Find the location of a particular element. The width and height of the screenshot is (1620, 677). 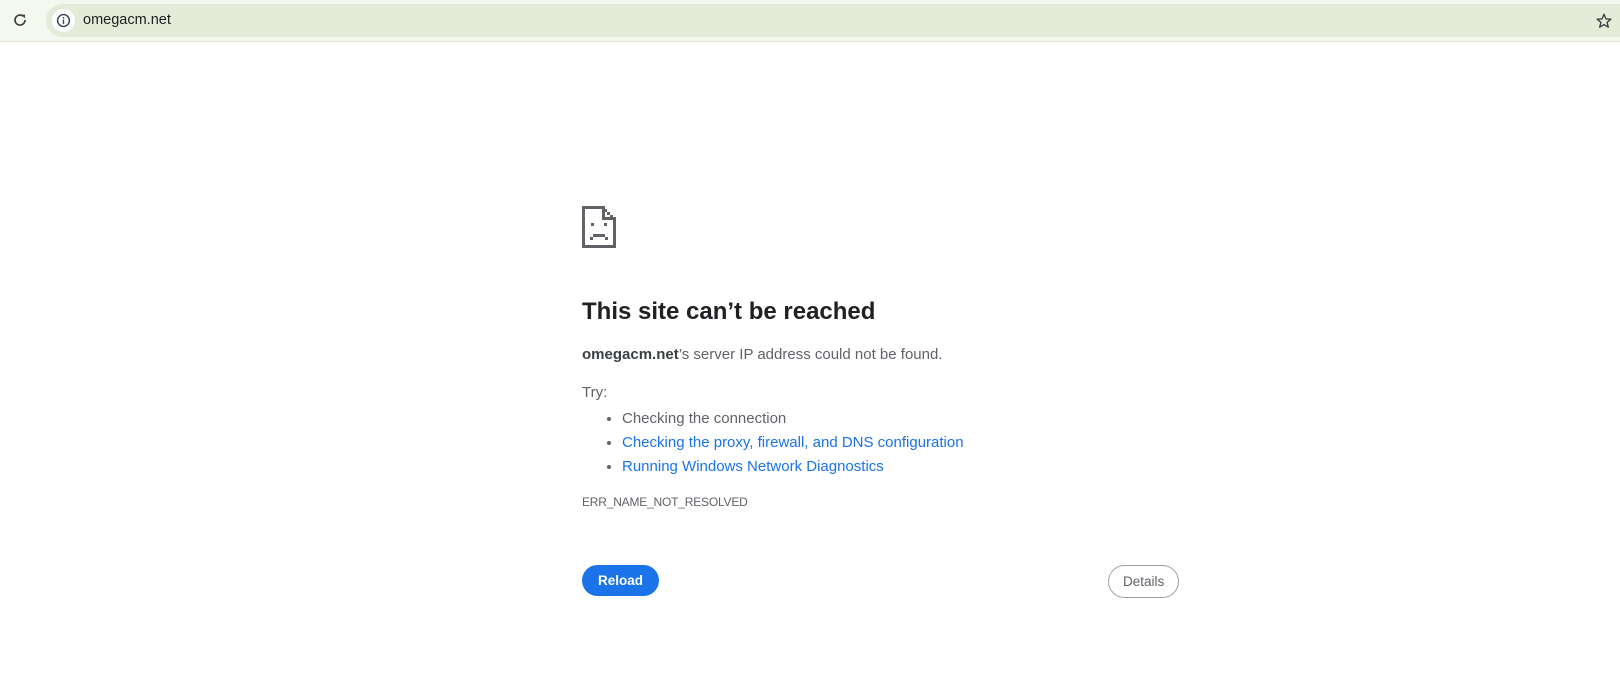

address-bar: omegacm.net is located at coordinates (833, 20).